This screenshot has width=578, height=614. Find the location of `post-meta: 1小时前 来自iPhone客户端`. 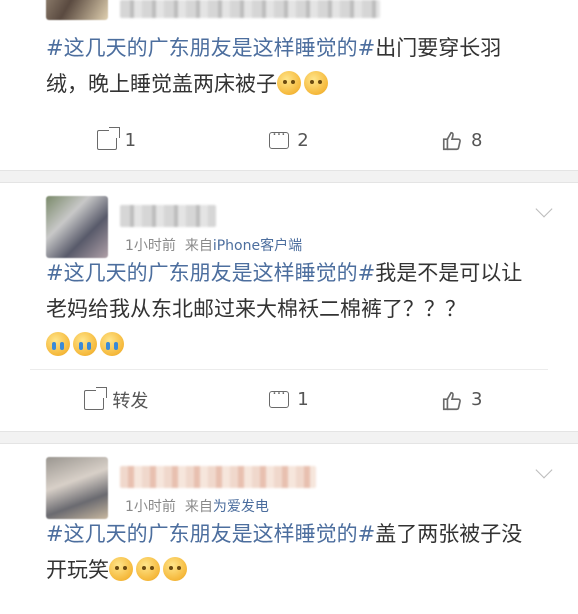

post-meta: 1小时前 来自iPhone客户端 is located at coordinates (213, 245).